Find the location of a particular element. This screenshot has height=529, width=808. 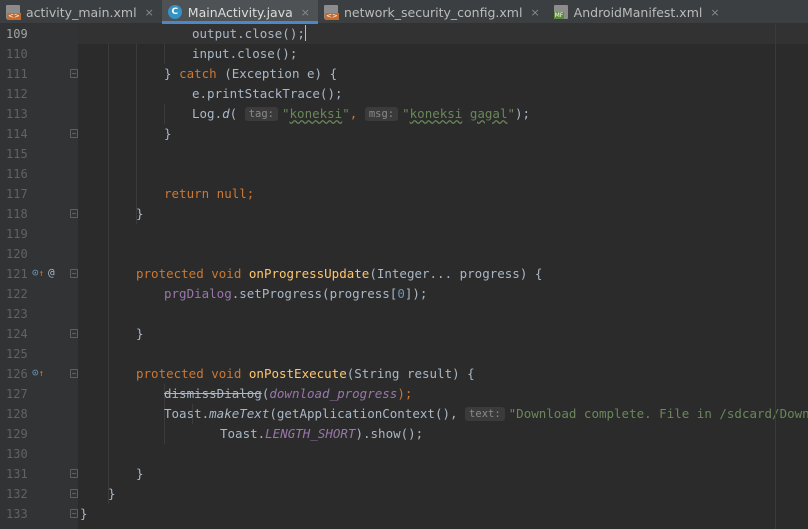

gutter-row: 126 ⊙↑ is located at coordinates (39, 374).